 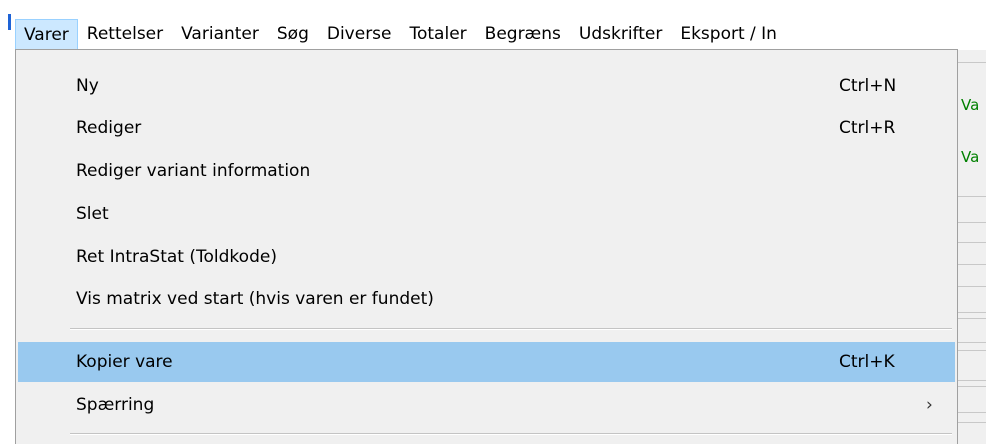 I want to click on menu-eksport-import: Eksport / In, so click(x=728, y=34).